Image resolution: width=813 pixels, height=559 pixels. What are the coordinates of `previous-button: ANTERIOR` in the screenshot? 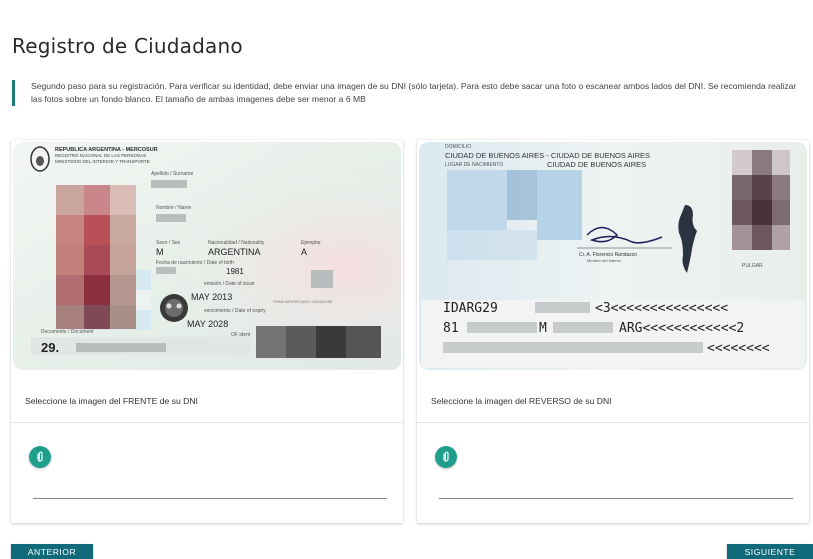 It's located at (52, 551).